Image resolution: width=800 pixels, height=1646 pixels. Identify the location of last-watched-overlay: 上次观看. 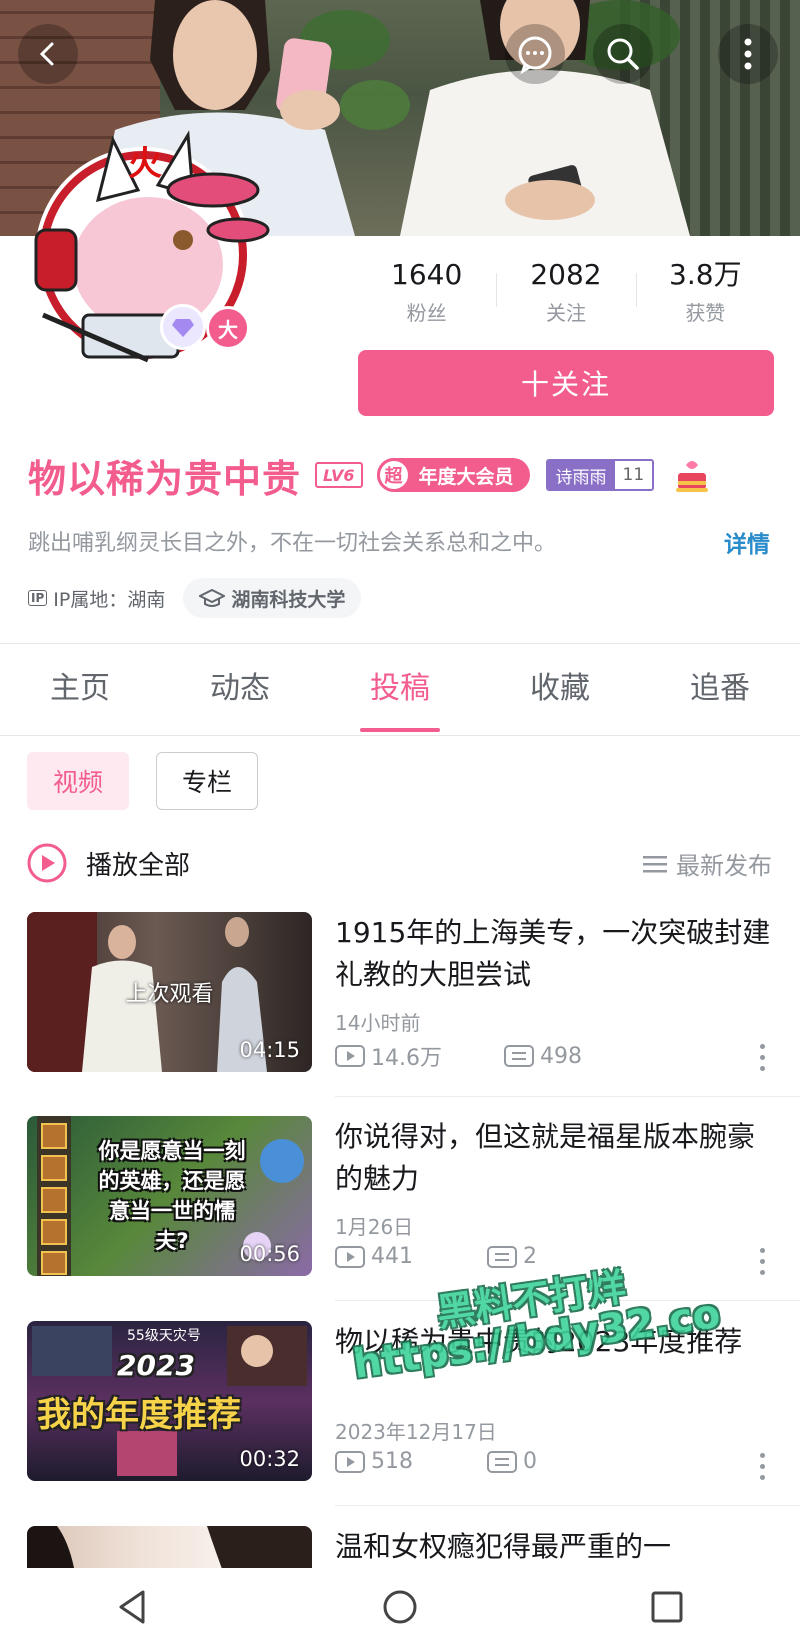
(169, 994).